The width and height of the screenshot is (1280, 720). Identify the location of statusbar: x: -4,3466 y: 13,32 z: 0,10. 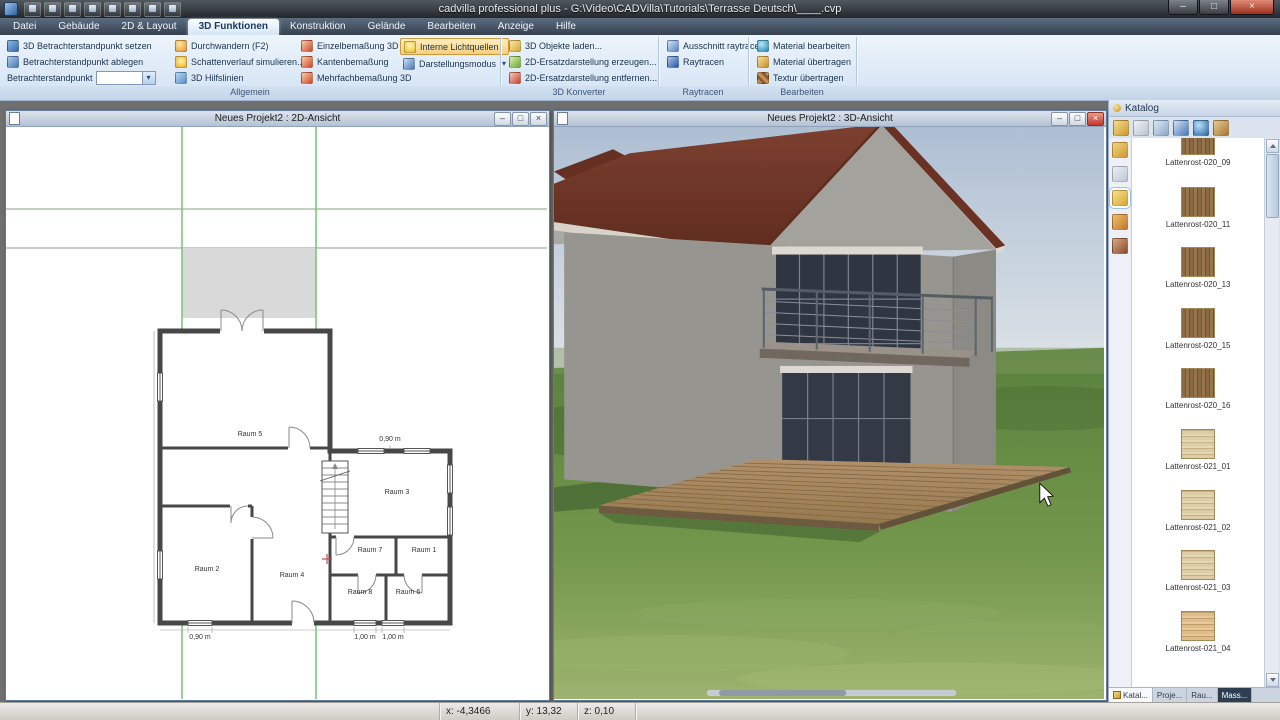
(640, 711).